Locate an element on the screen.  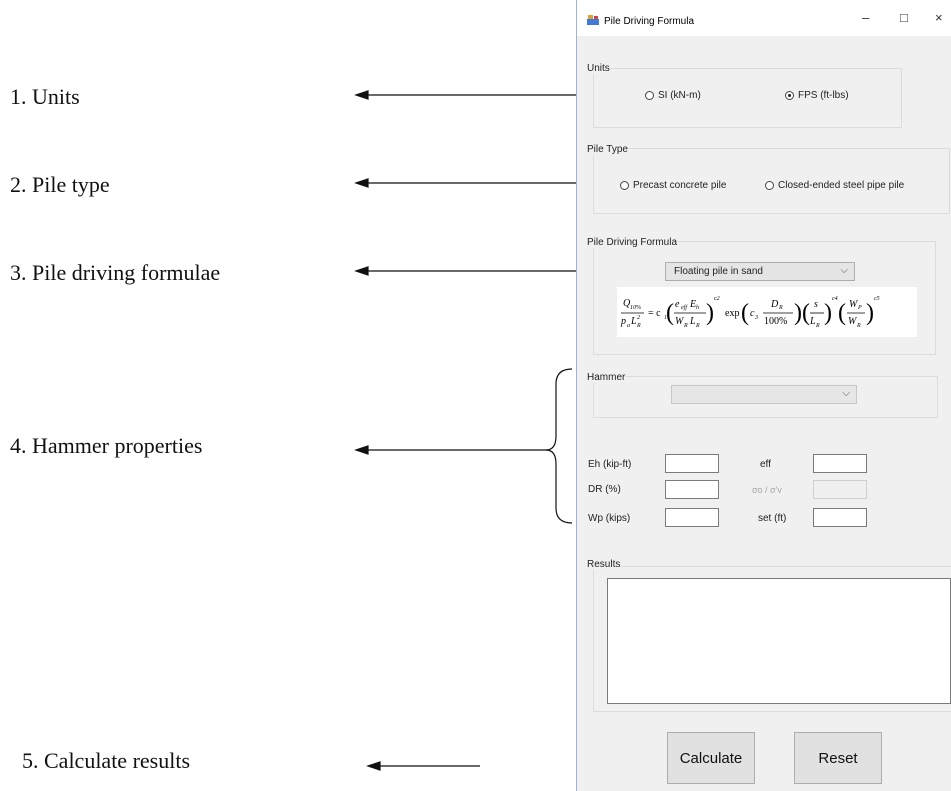
radio-si: SI (kN-m) is located at coordinates (673, 95).